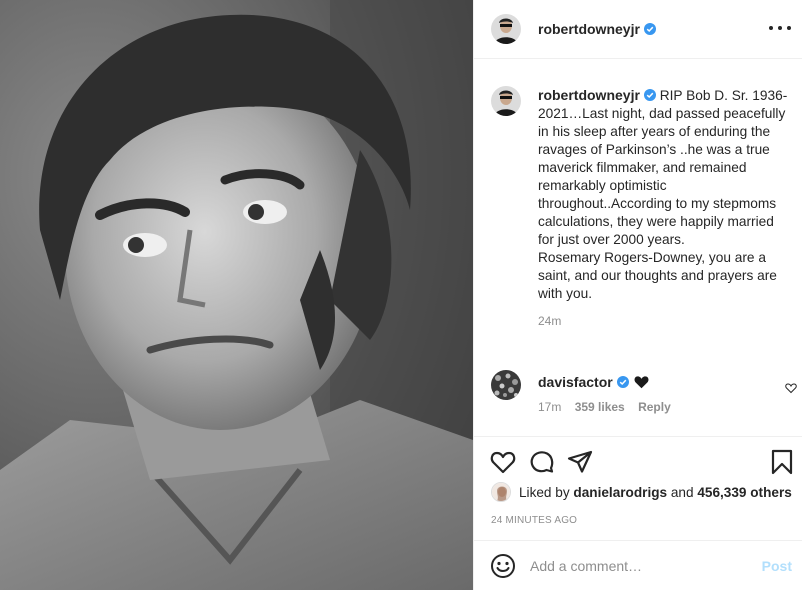 The height and width of the screenshot is (590, 802). I want to click on black-heart-emoji-icon, so click(641, 382).